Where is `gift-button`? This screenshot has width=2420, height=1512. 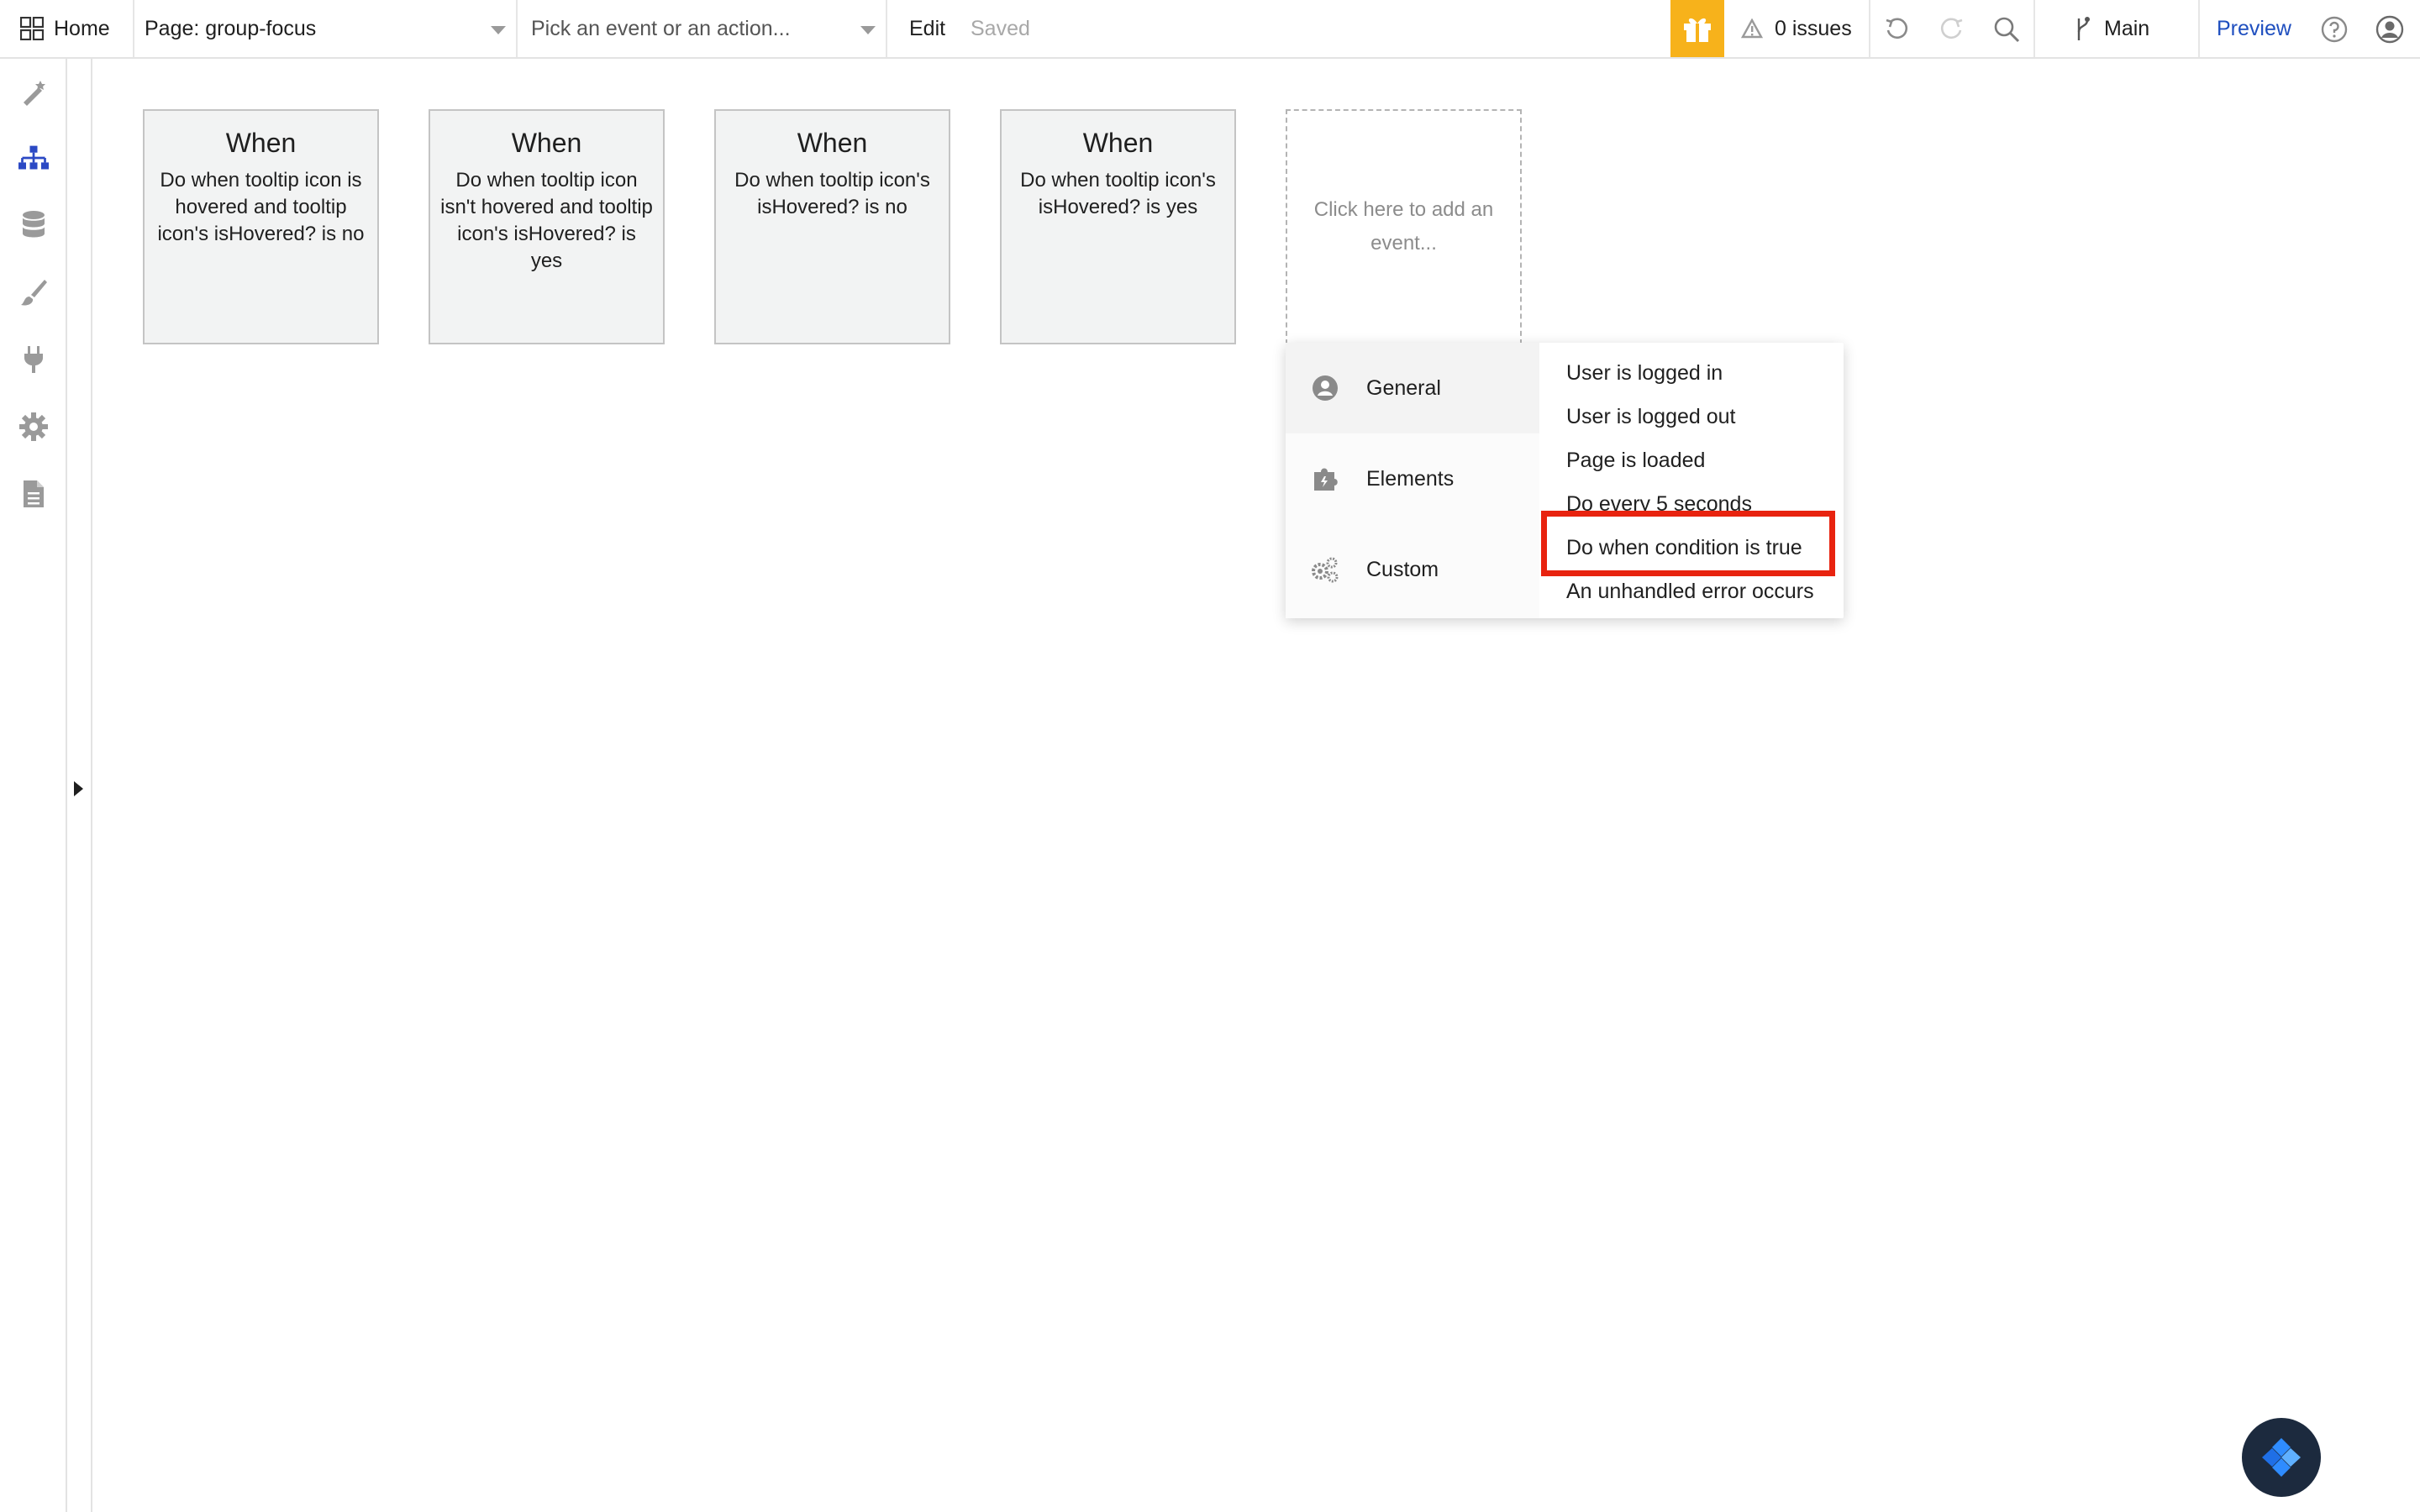
gift-button is located at coordinates (1697, 28).